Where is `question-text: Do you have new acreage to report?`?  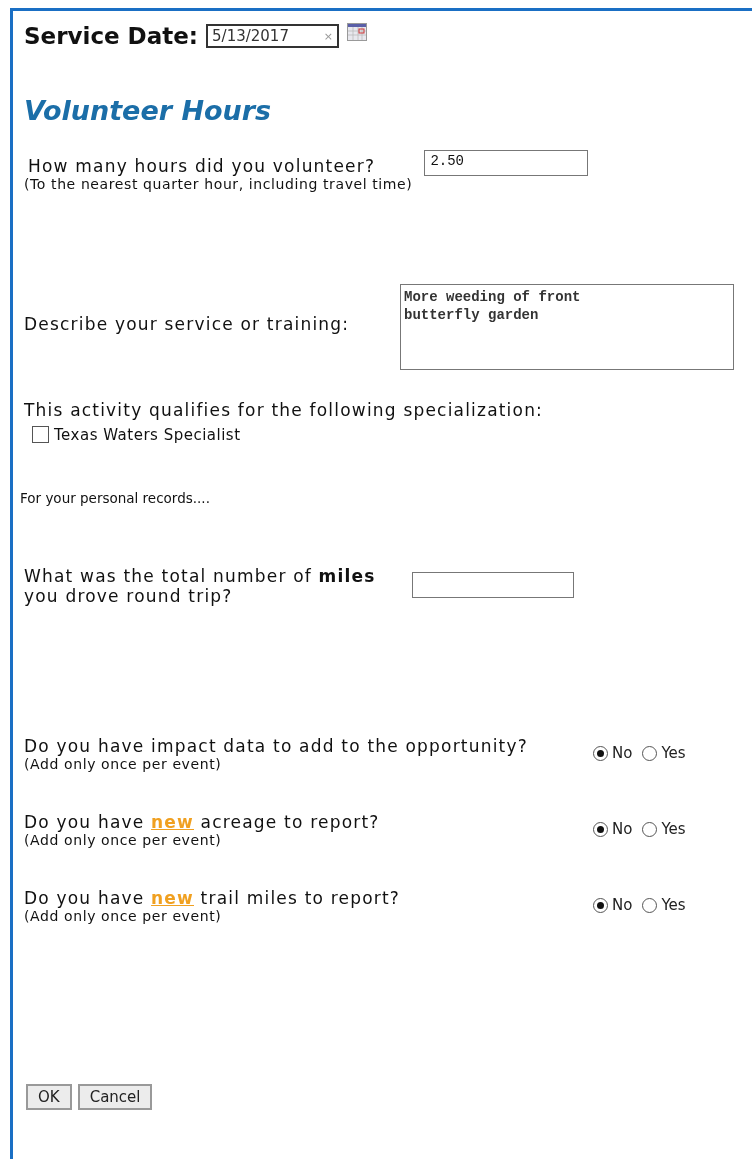
question-text: Do you have new acreage to report? is located at coordinates (202, 822).